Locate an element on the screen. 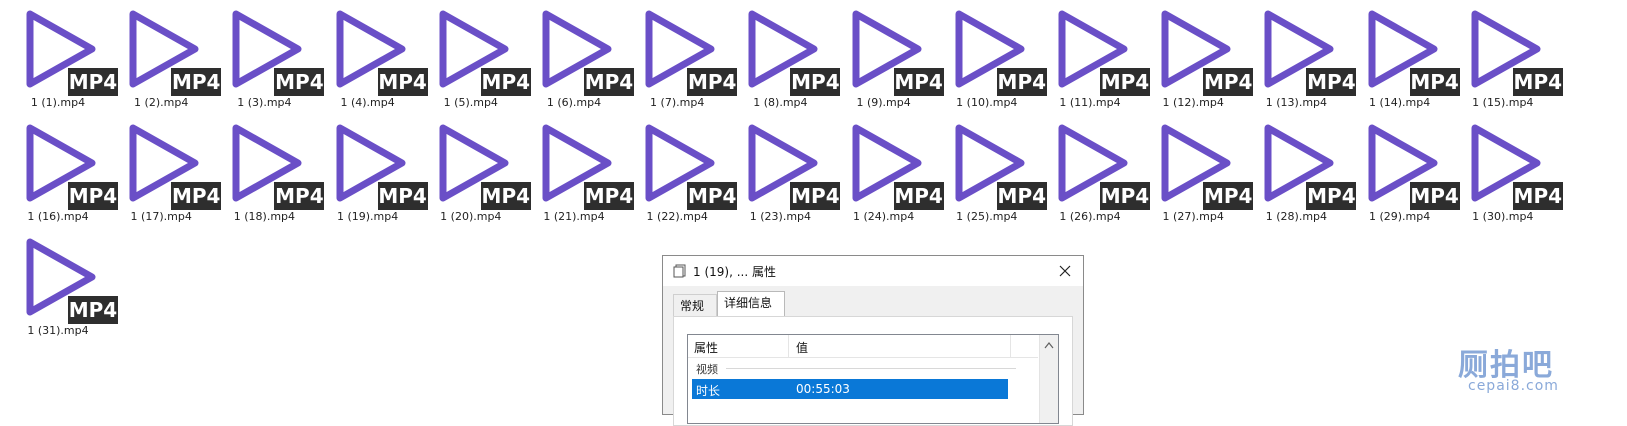 The height and width of the screenshot is (426, 1627). file-item: MP4 1 (24).mp4 is located at coordinates (888, 170).